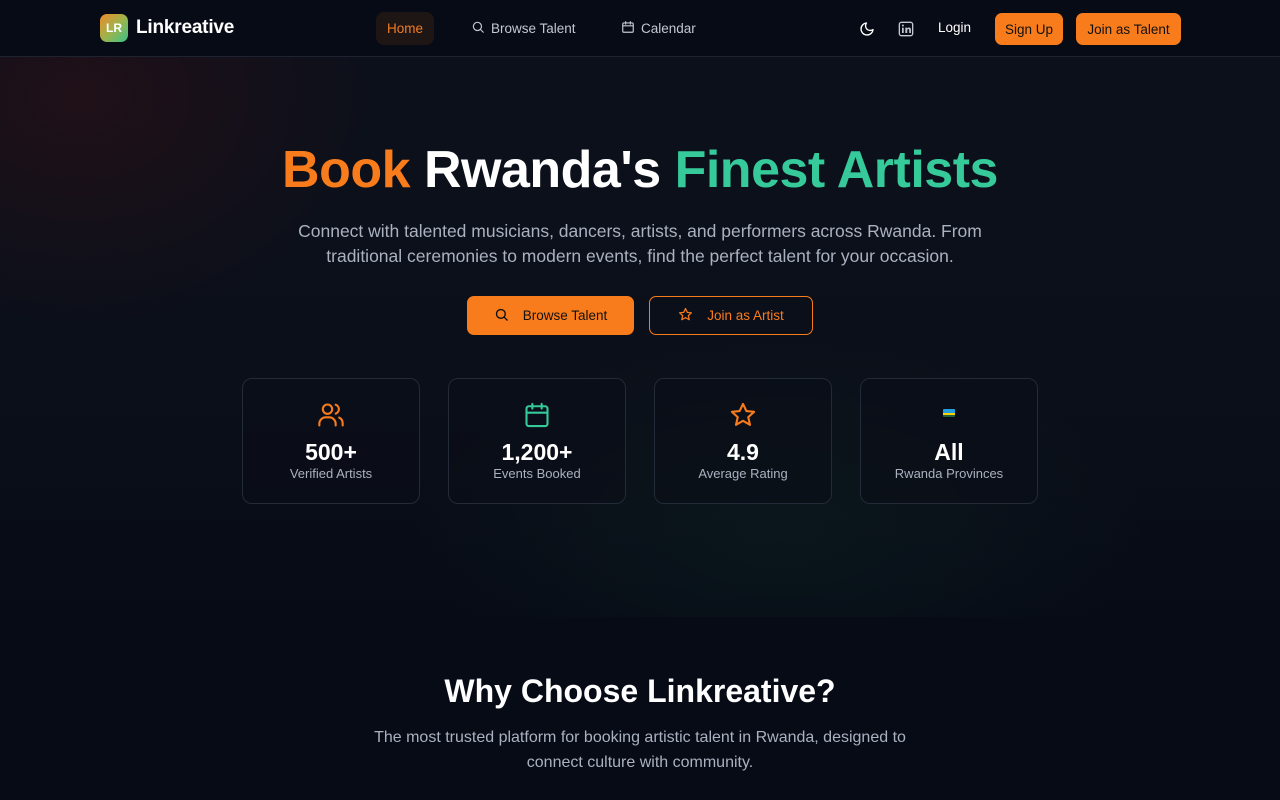  Describe the element at coordinates (331, 452) in the screenshot. I see `stat-value: 500+` at that location.